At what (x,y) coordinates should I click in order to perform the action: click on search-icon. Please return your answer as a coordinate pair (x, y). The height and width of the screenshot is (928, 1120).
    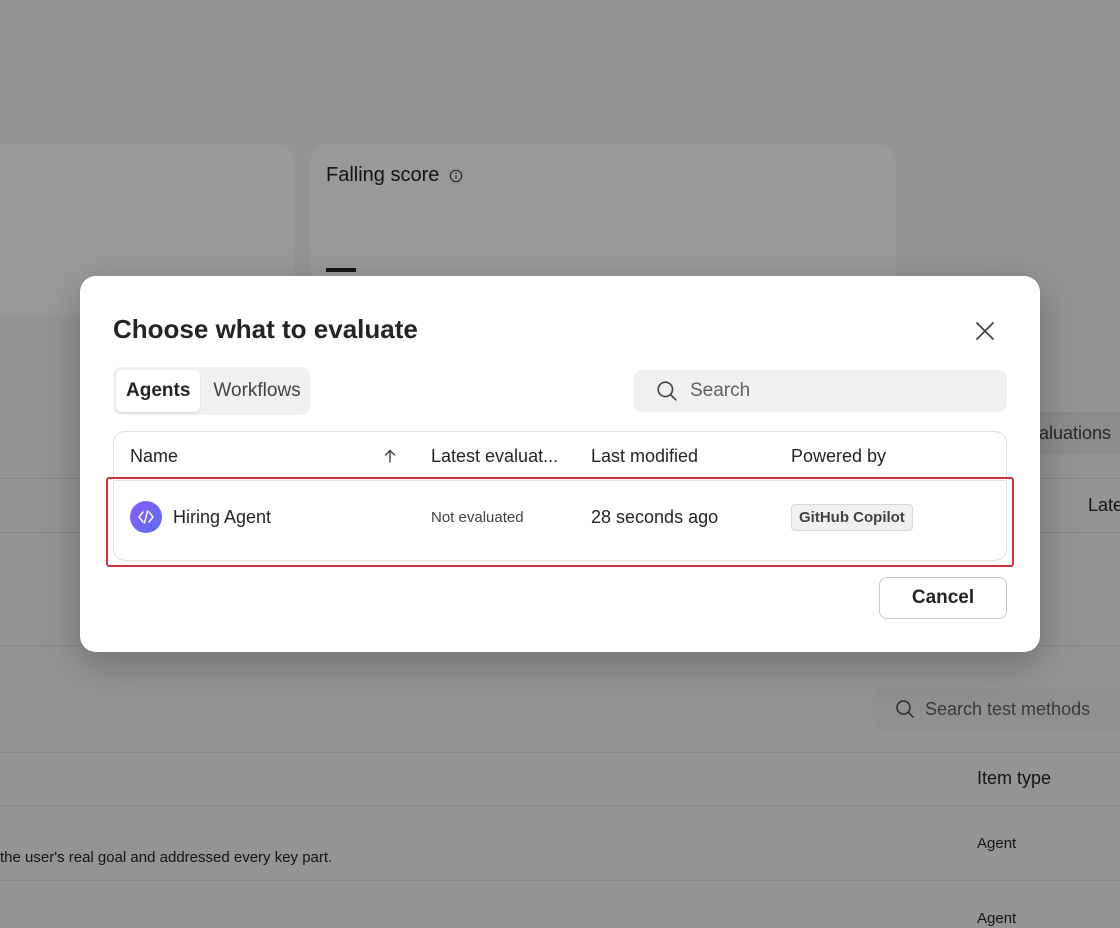
    Looking at the image, I should click on (667, 391).